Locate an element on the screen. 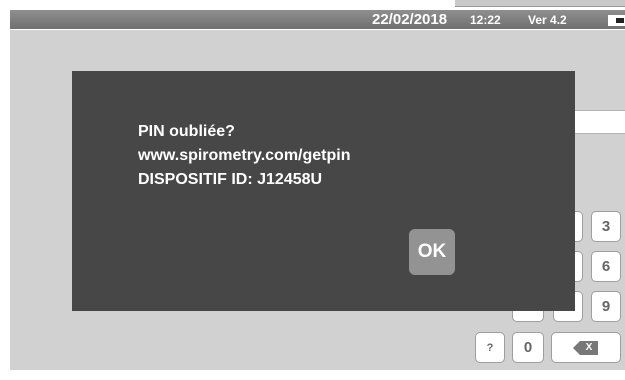 This screenshot has width=625, height=380. status-bar: 22/02/2018 12:22 Ver 4.2 is located at coordinates (317, 19).